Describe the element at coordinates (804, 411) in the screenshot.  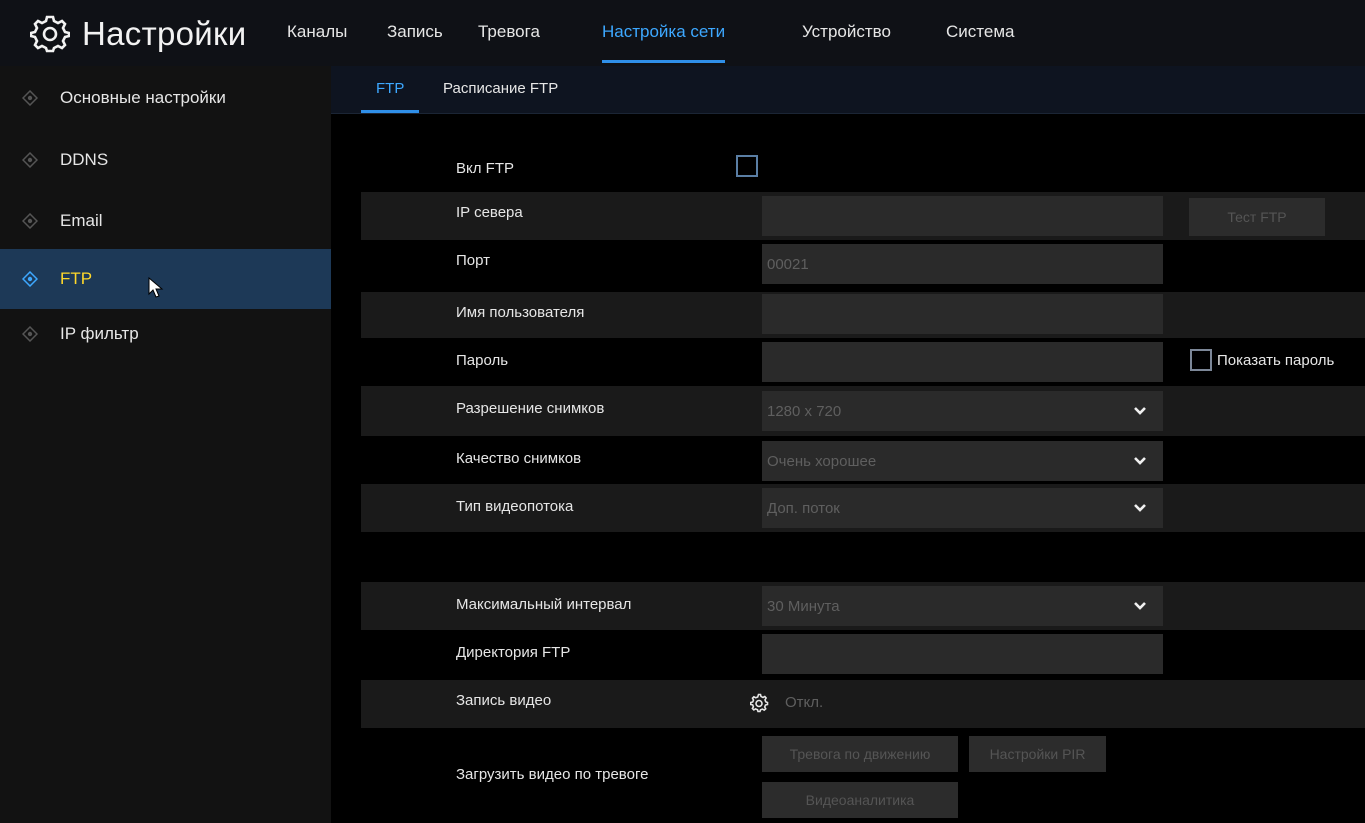
I see `snapshot-resolution-value: 1280 x 720` at that location.